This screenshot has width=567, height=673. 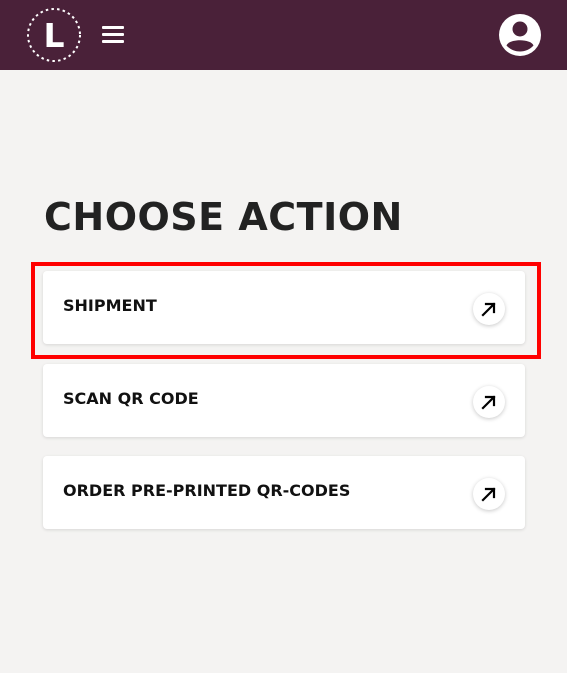 I want to click on logo-letter: L, so click(x=53, y=35).